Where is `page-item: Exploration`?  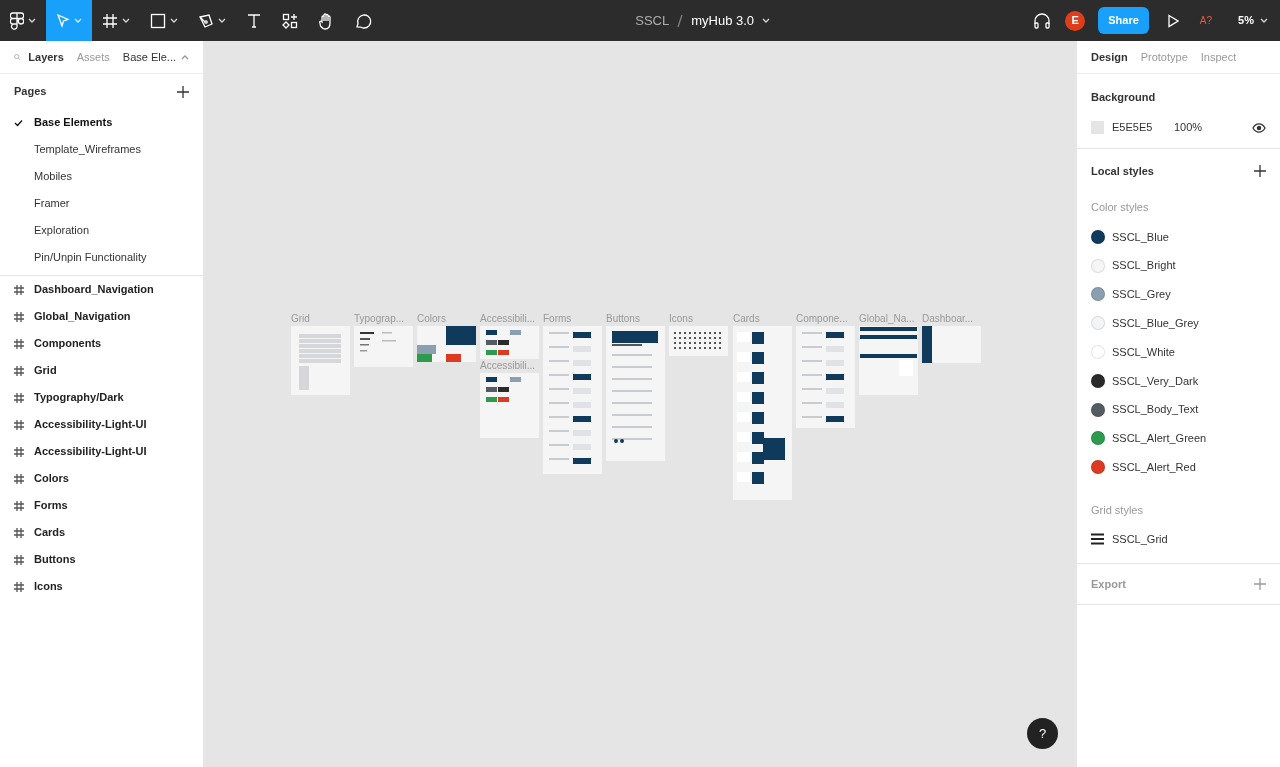 page-item: Exploration is located at coordinates (101, 230).